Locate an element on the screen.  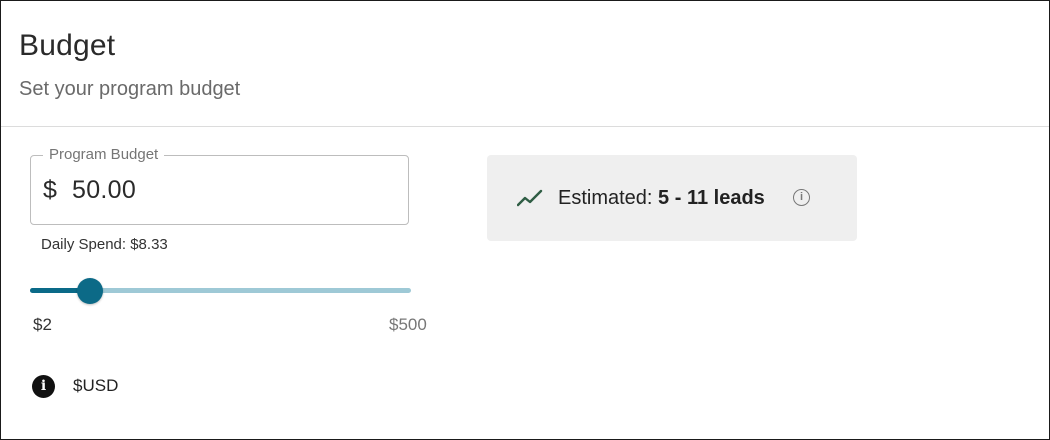
estimate-text: Estimated: 5 - 11 leads is located at coordinates (661, 198).